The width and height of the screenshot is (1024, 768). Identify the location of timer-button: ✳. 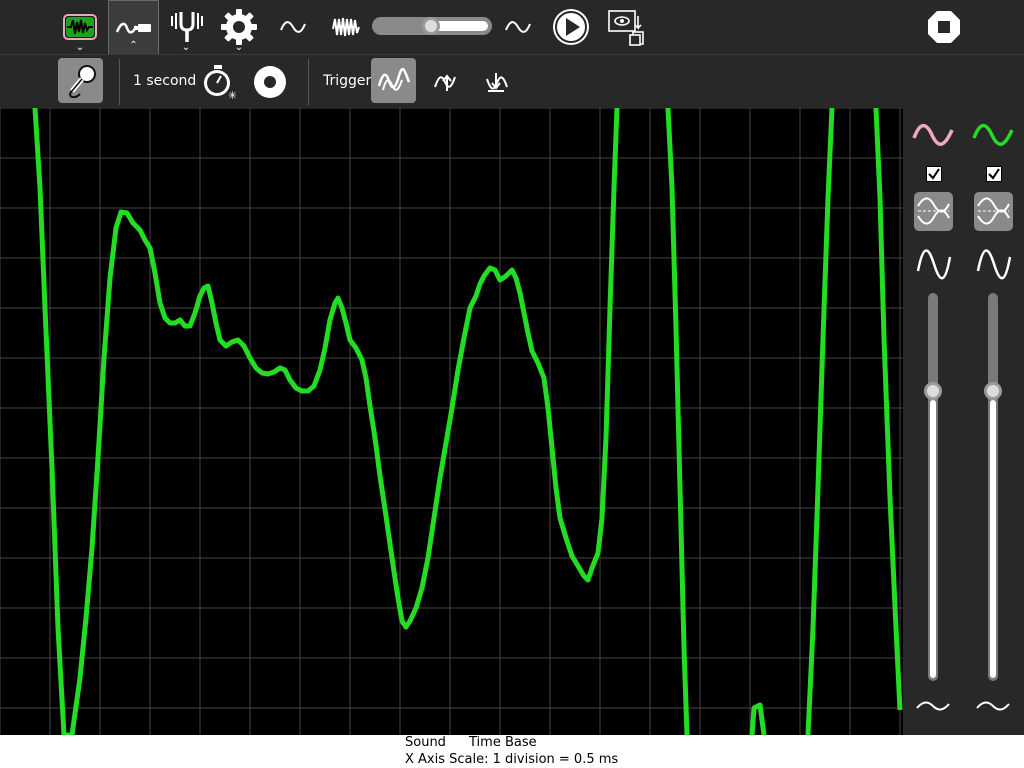
(218, 82).